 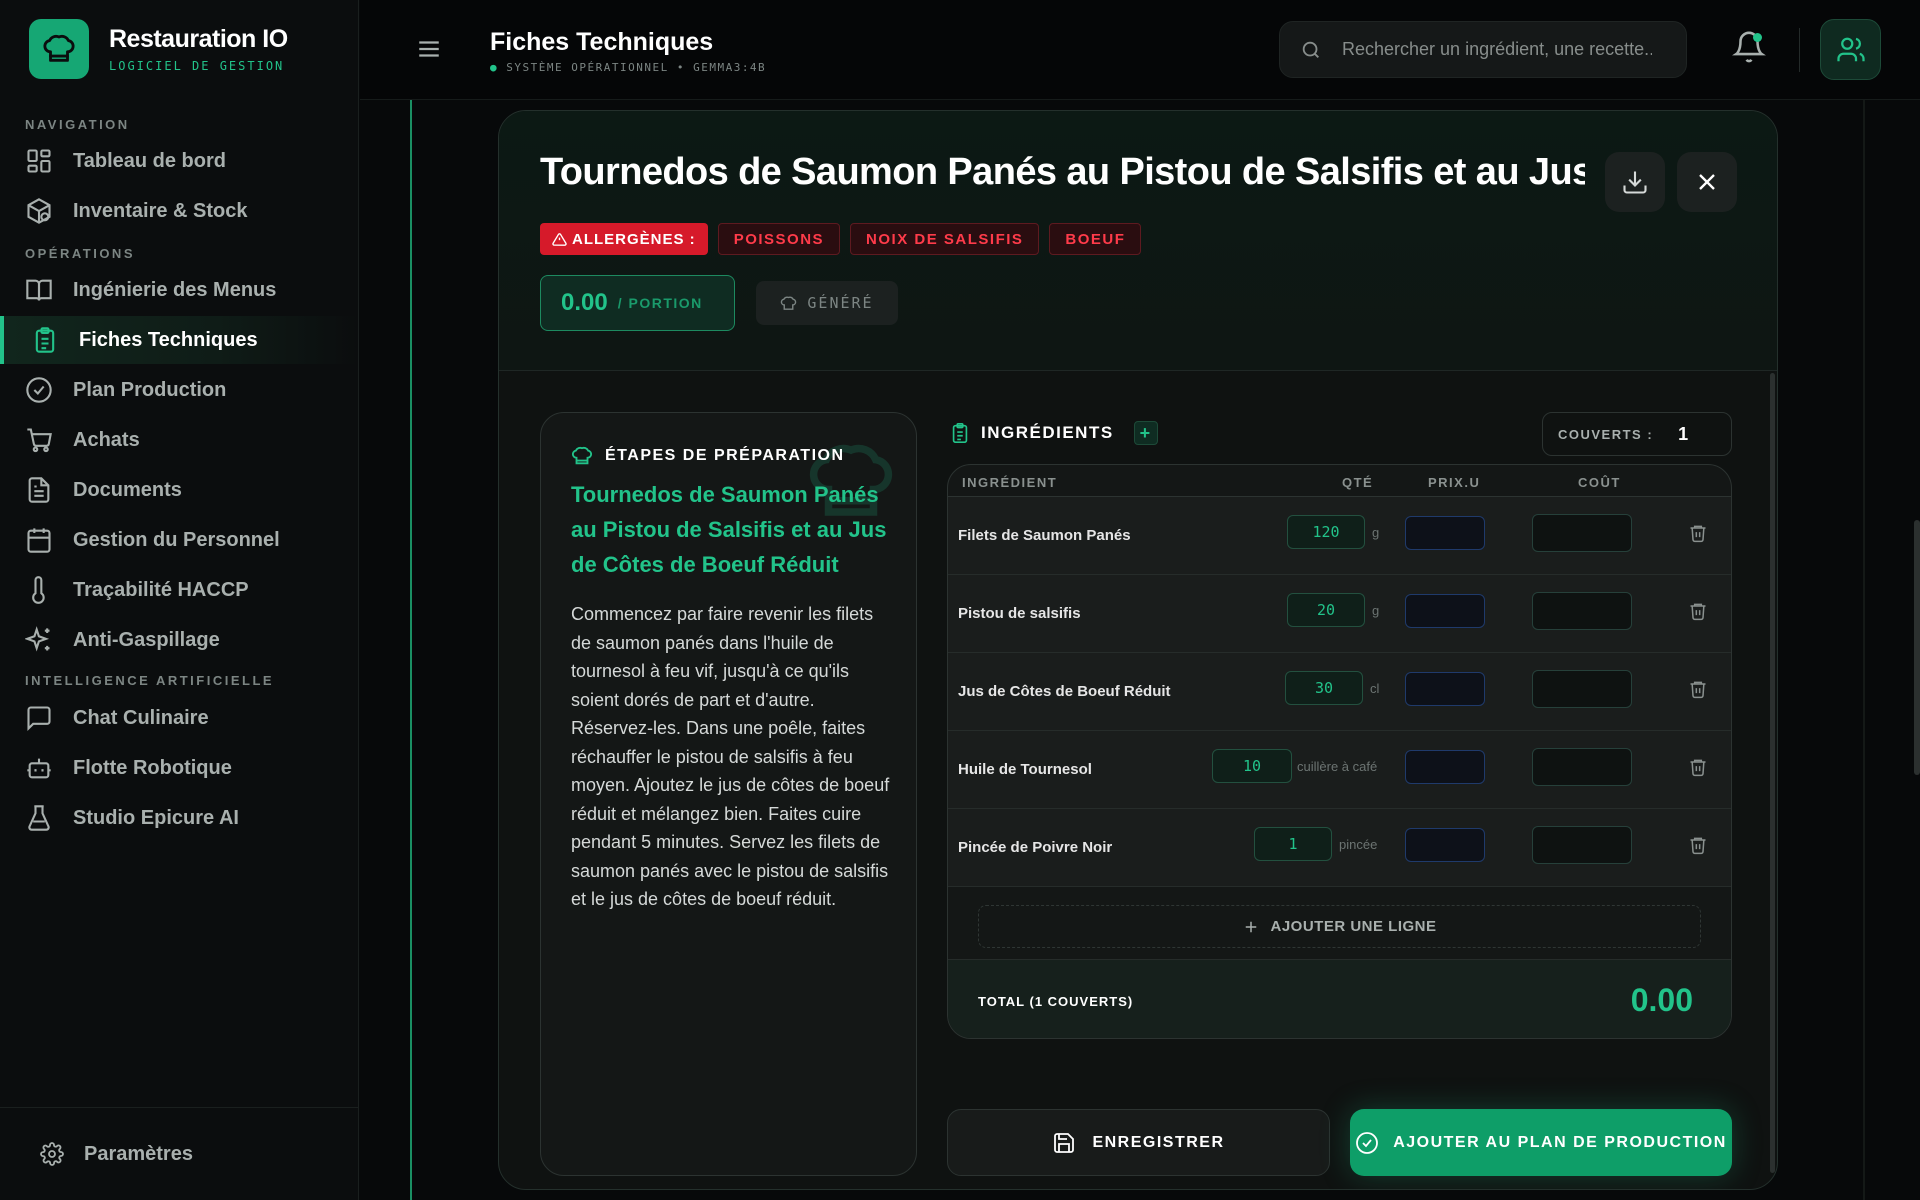 What do you see at coordinates (1661, 1000) in the screenshot?
I see `total-value: 0.00` at bounding box center [1661, 1000].